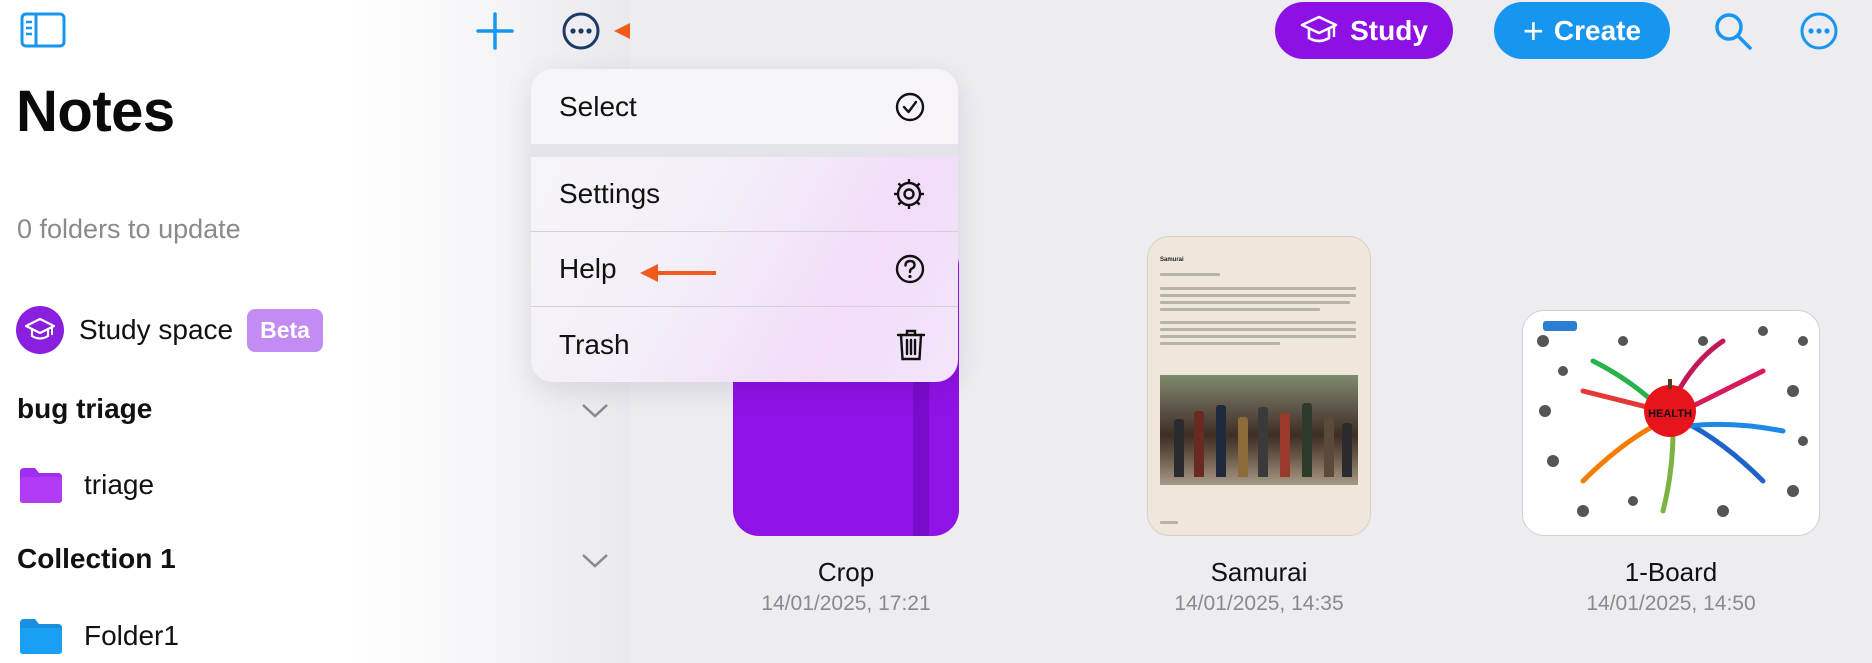 Image resolution: width=1872 pixels, height=663 pixels. Describe the element at coordinates (910, 269) in the screenshot. I see `question-circle-icon` at that location.